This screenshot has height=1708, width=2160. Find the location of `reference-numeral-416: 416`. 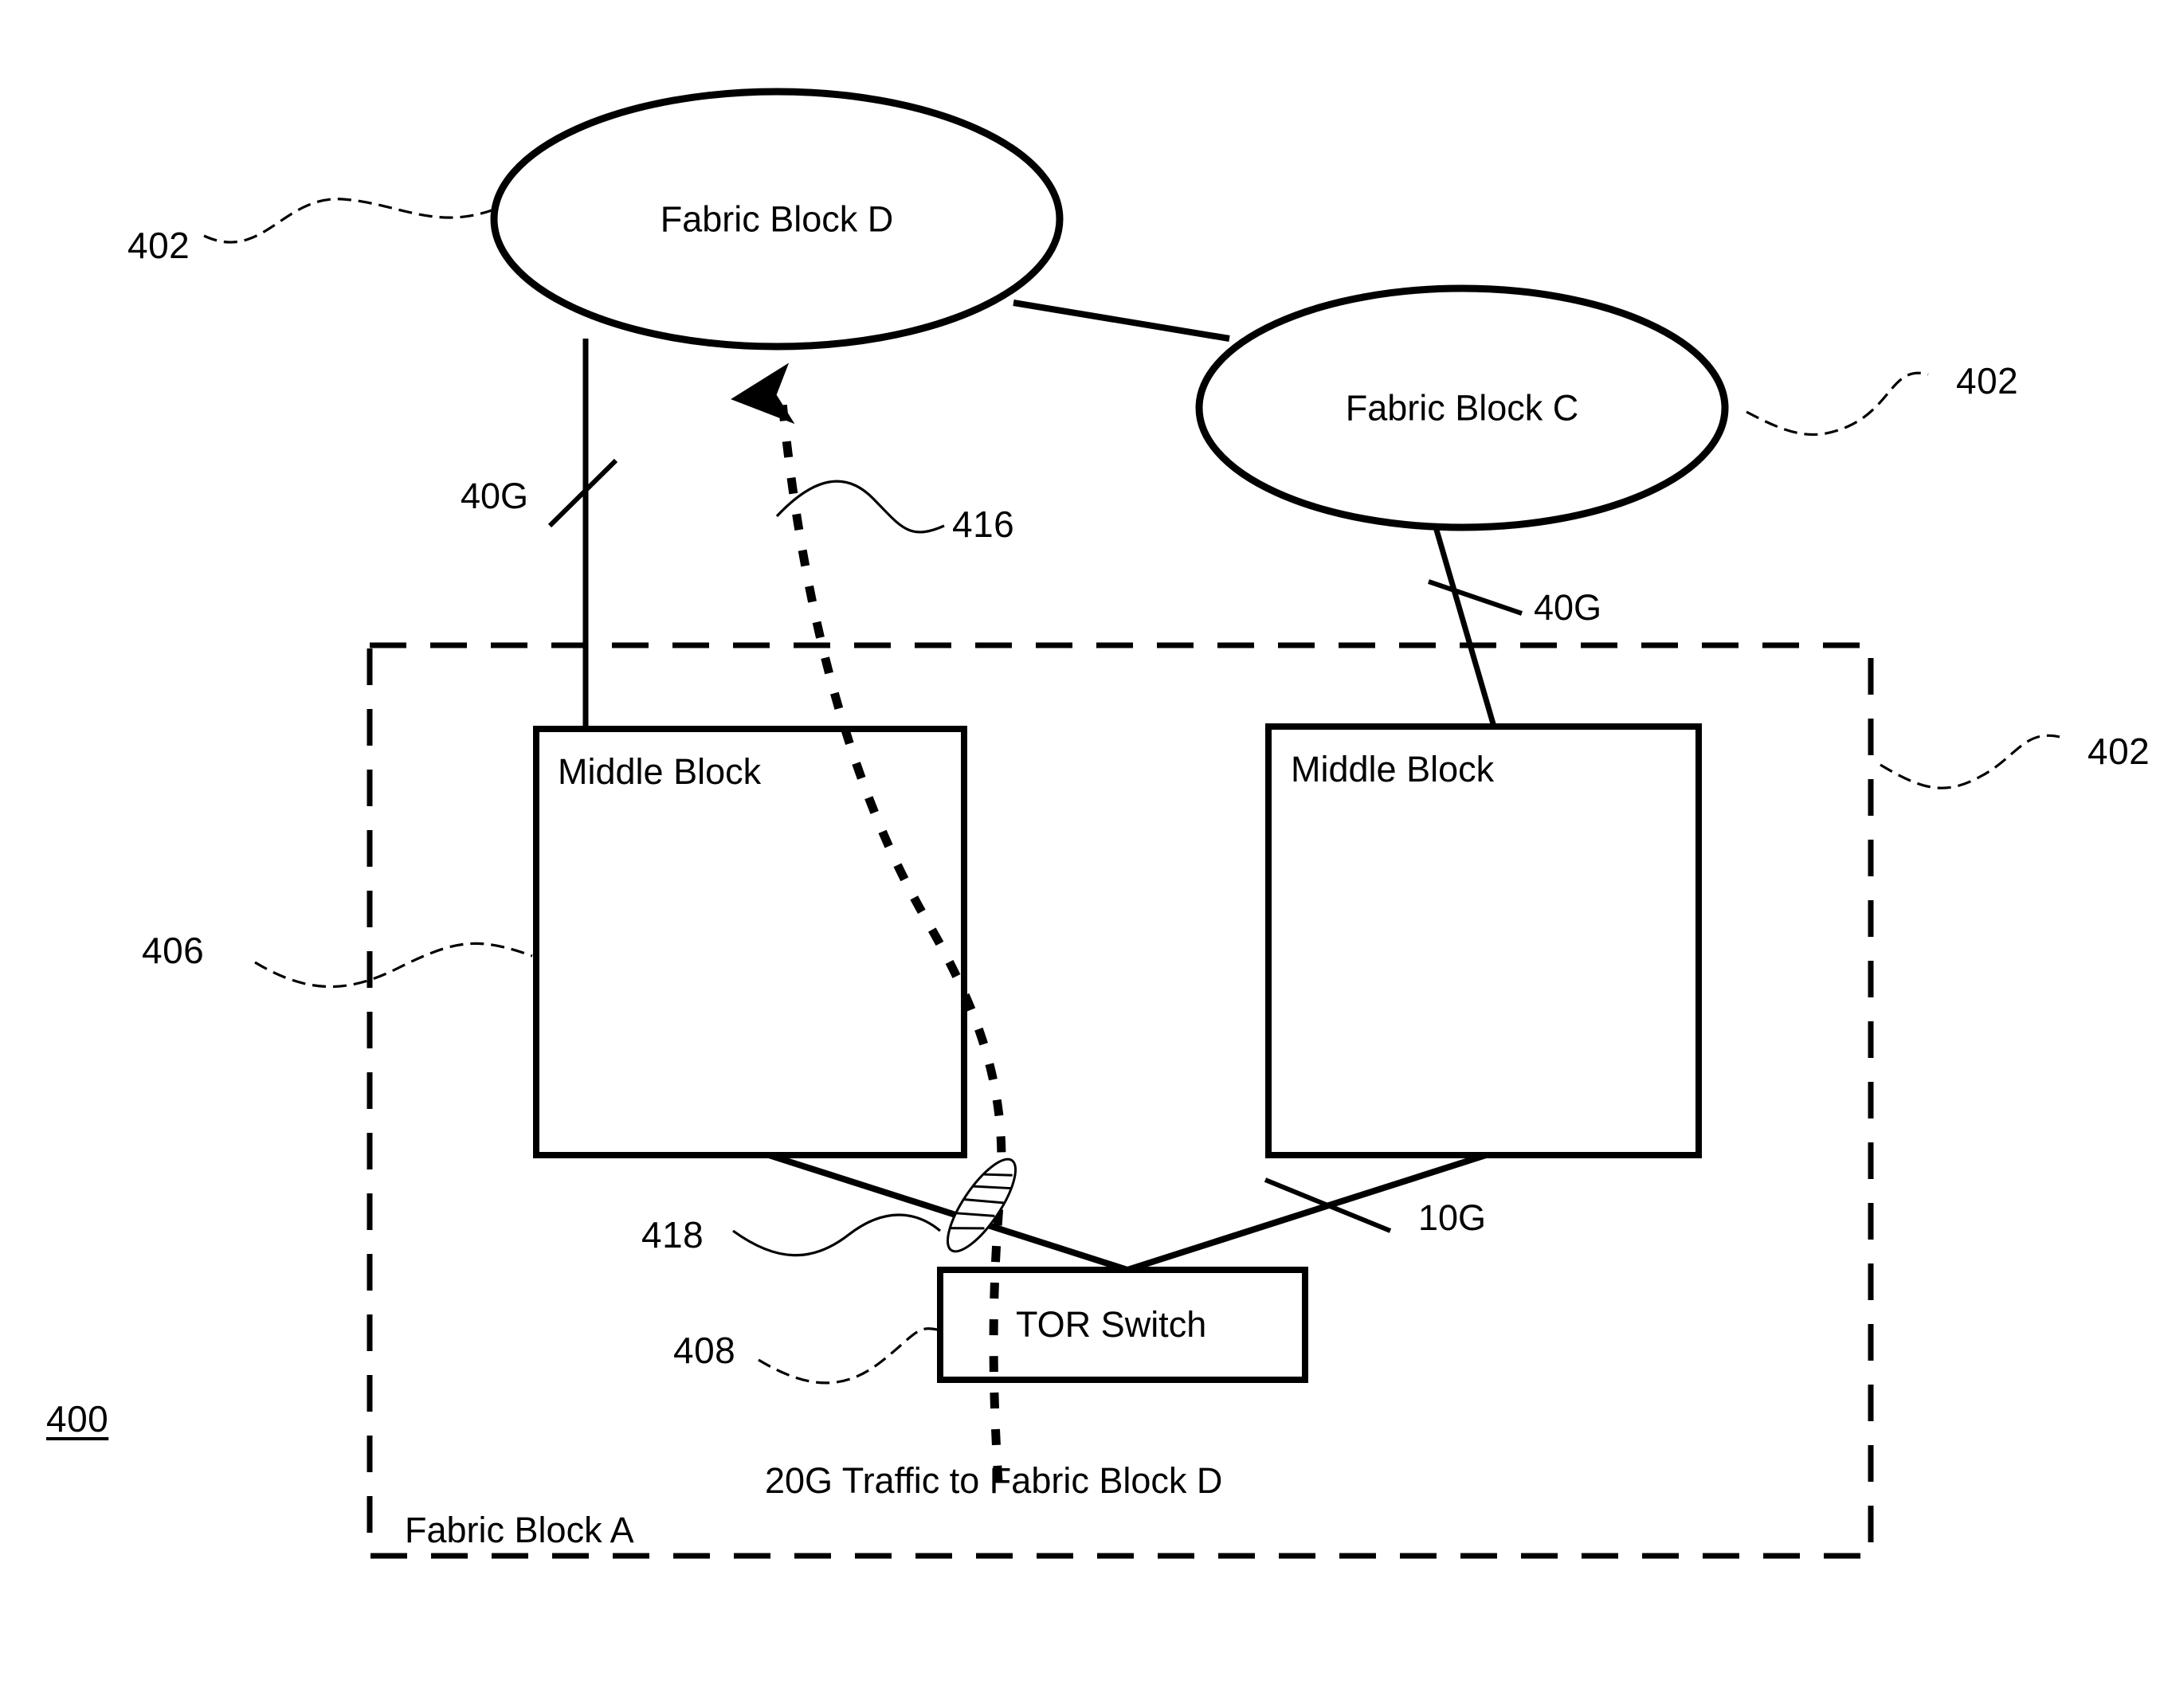

reference-numeral-416: 416 is located at coordinates (984, 524).